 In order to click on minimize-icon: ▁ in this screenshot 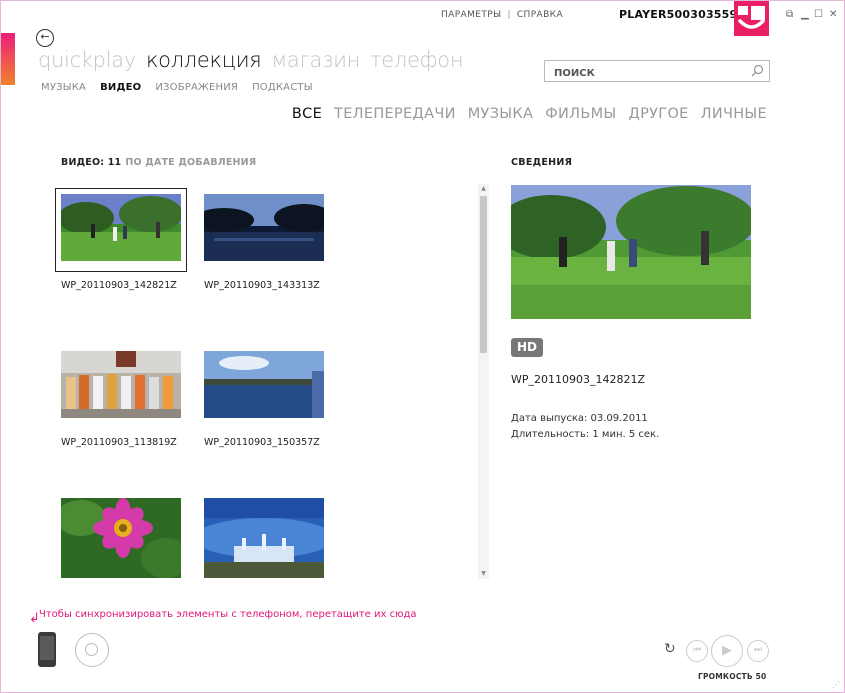, I will do `click(805, 15)`.